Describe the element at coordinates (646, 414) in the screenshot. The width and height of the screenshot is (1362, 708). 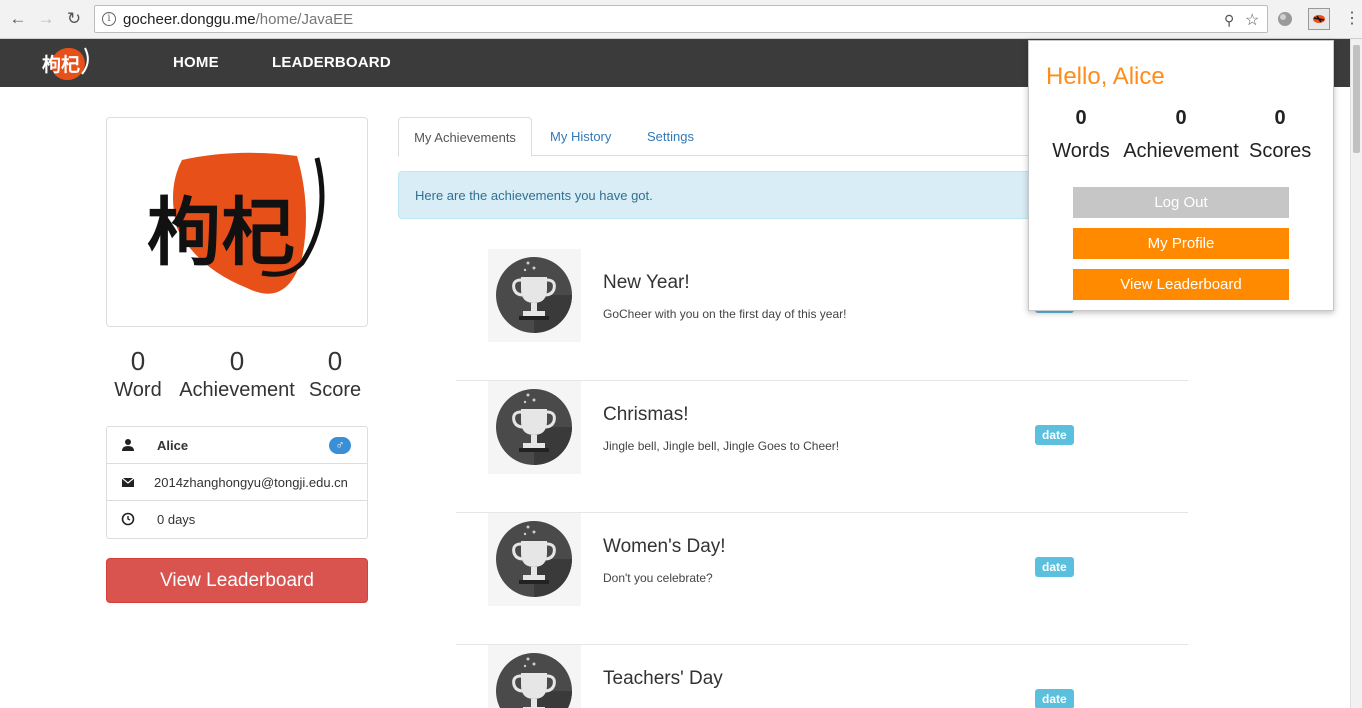
I see `achievement-title: Chrismas!` at that location.